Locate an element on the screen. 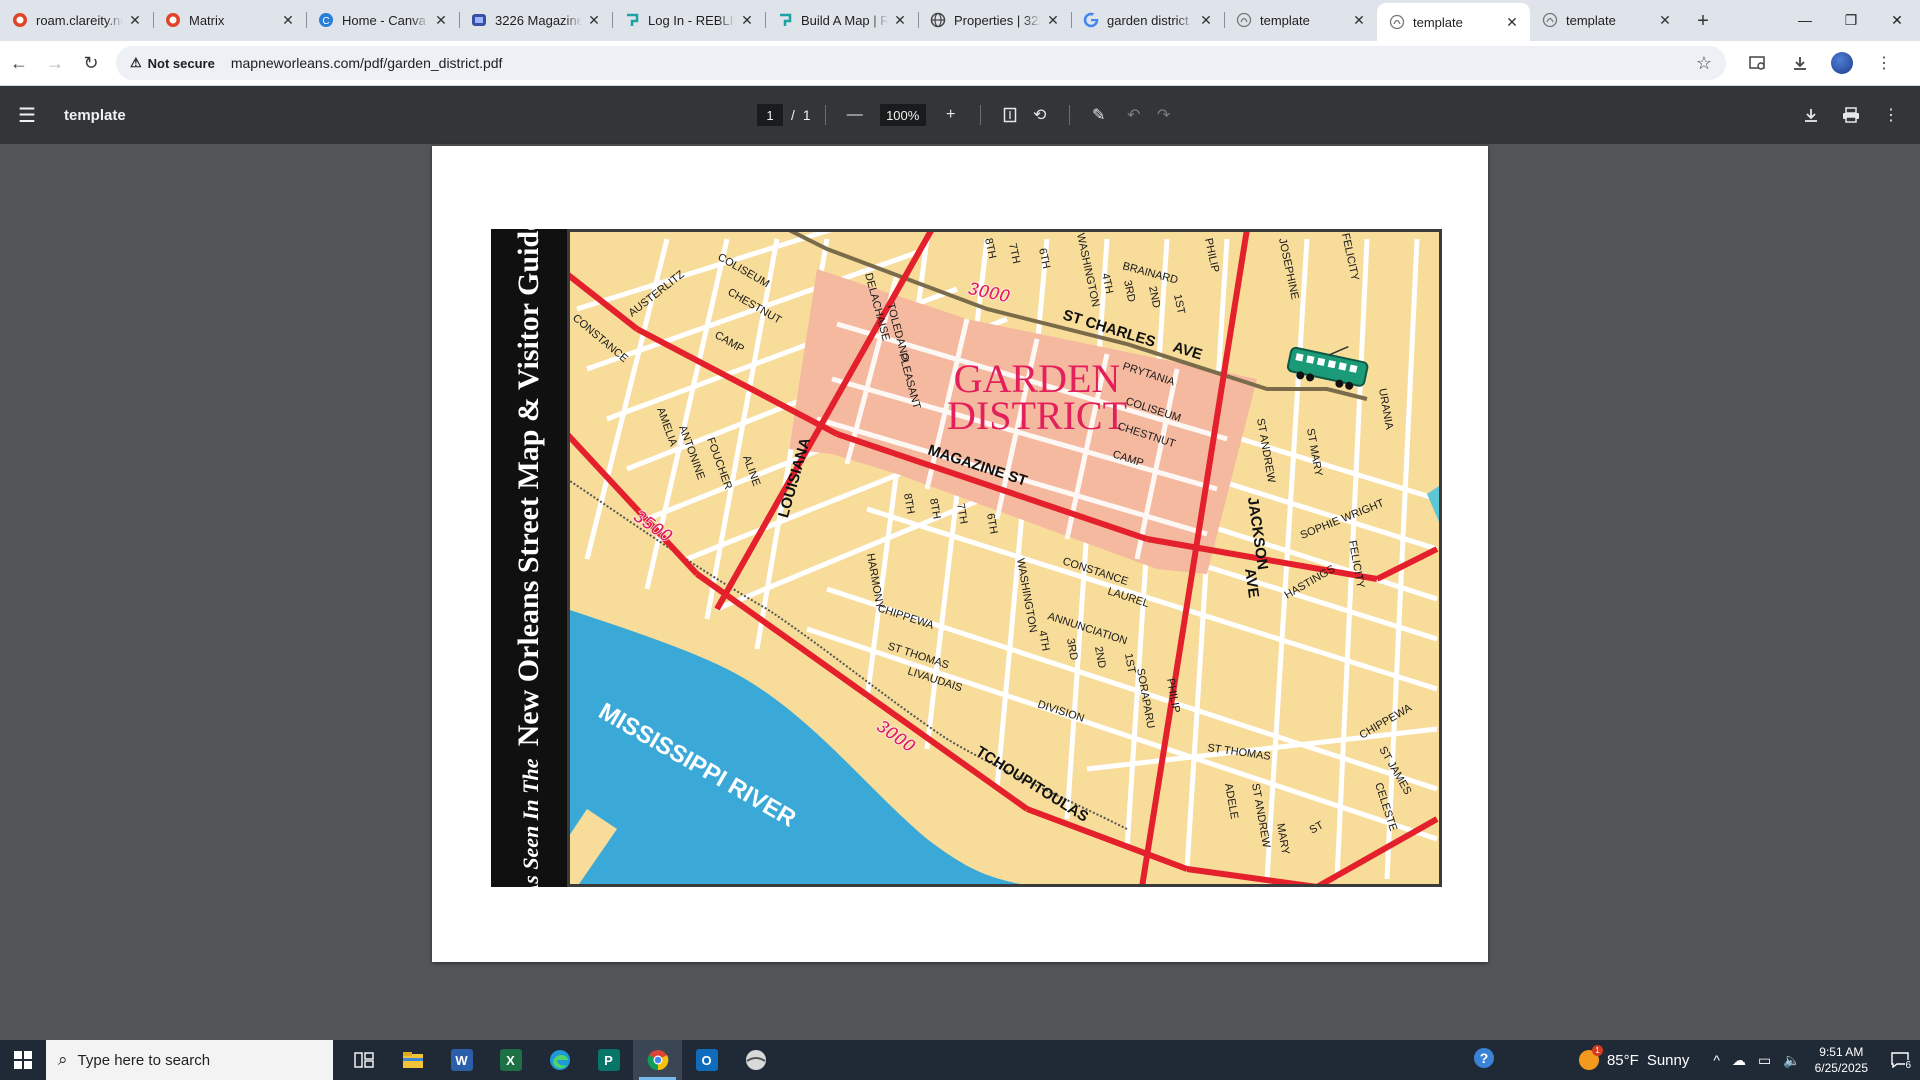 The image size is (1920, 1080). tab-roam-clareity: roam.clareity.net ✕ is located at coordinates (76, 20).